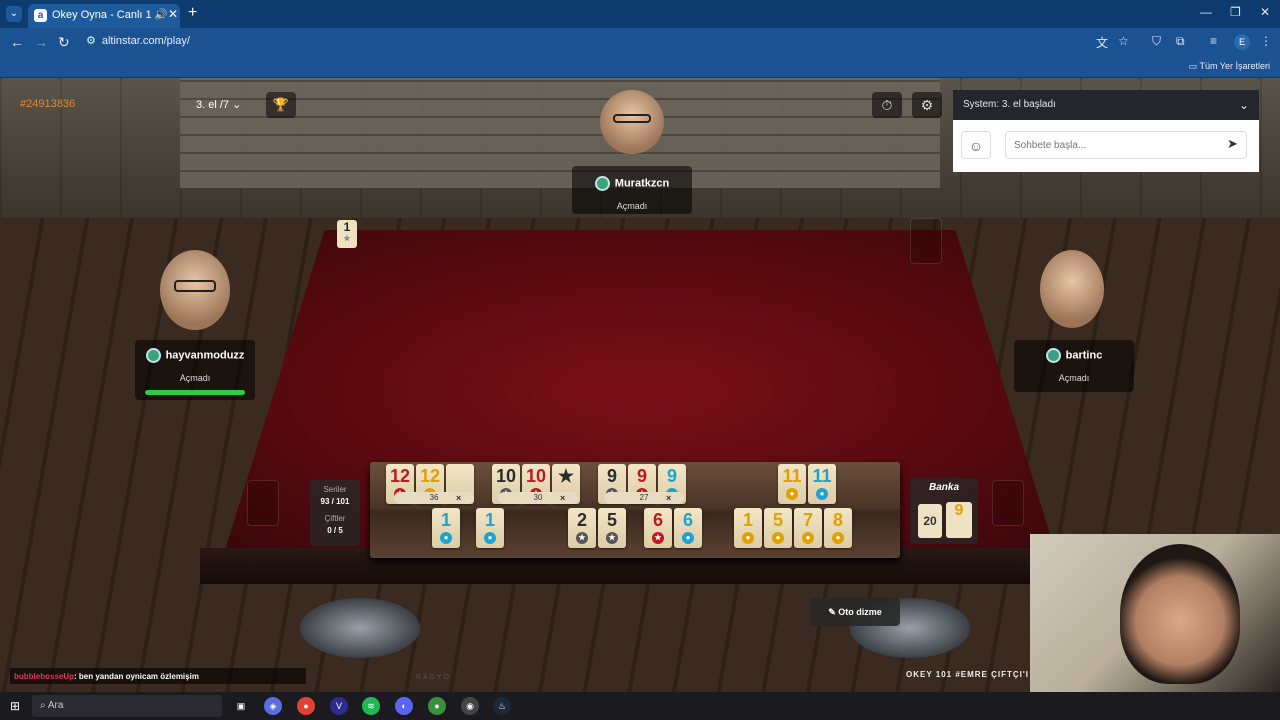 Image resolution: width=1280 pixels, height=720 pixels. I want to click on meld-total-value: 30, so click(538, 497).